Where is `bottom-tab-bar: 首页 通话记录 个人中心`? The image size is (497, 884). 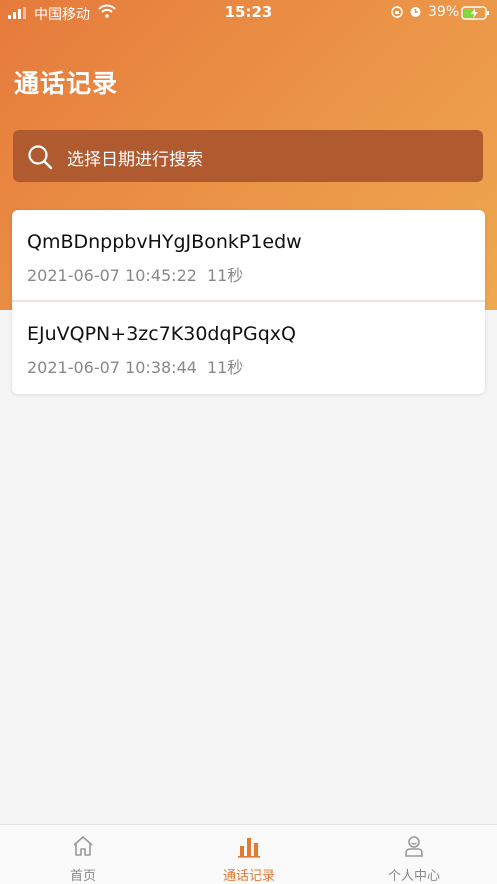
bottom-tab-bar: 首页 通话记录 个人中心 is located at coordinates (248, 854).